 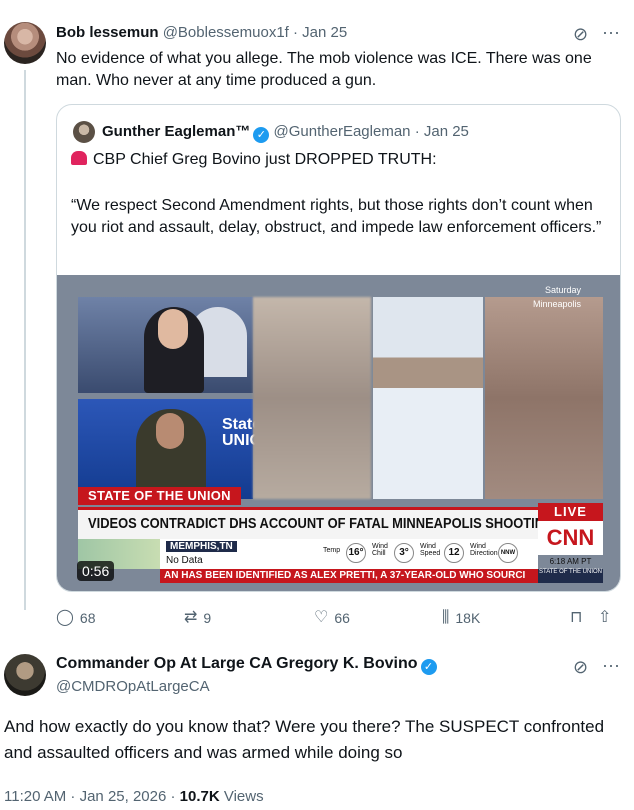 What do you see at coordinates (570, 576) in the screenshot?
I see `show-name-small: STATE OF THE UNION` at bounding box center [570, 576].